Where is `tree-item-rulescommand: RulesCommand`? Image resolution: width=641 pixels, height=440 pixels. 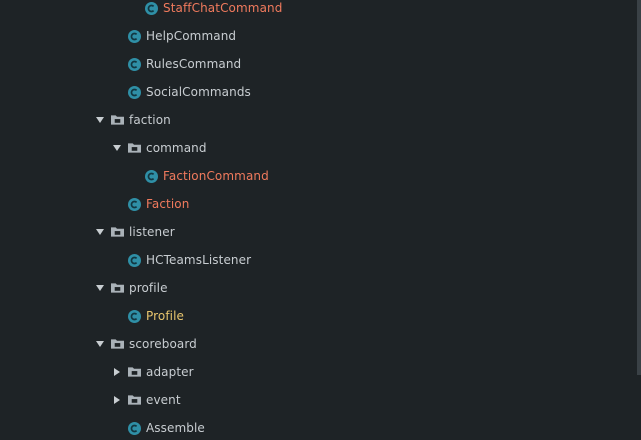
tree-item-rulescommand: RulesCommand is located at coordinates (384, 64).